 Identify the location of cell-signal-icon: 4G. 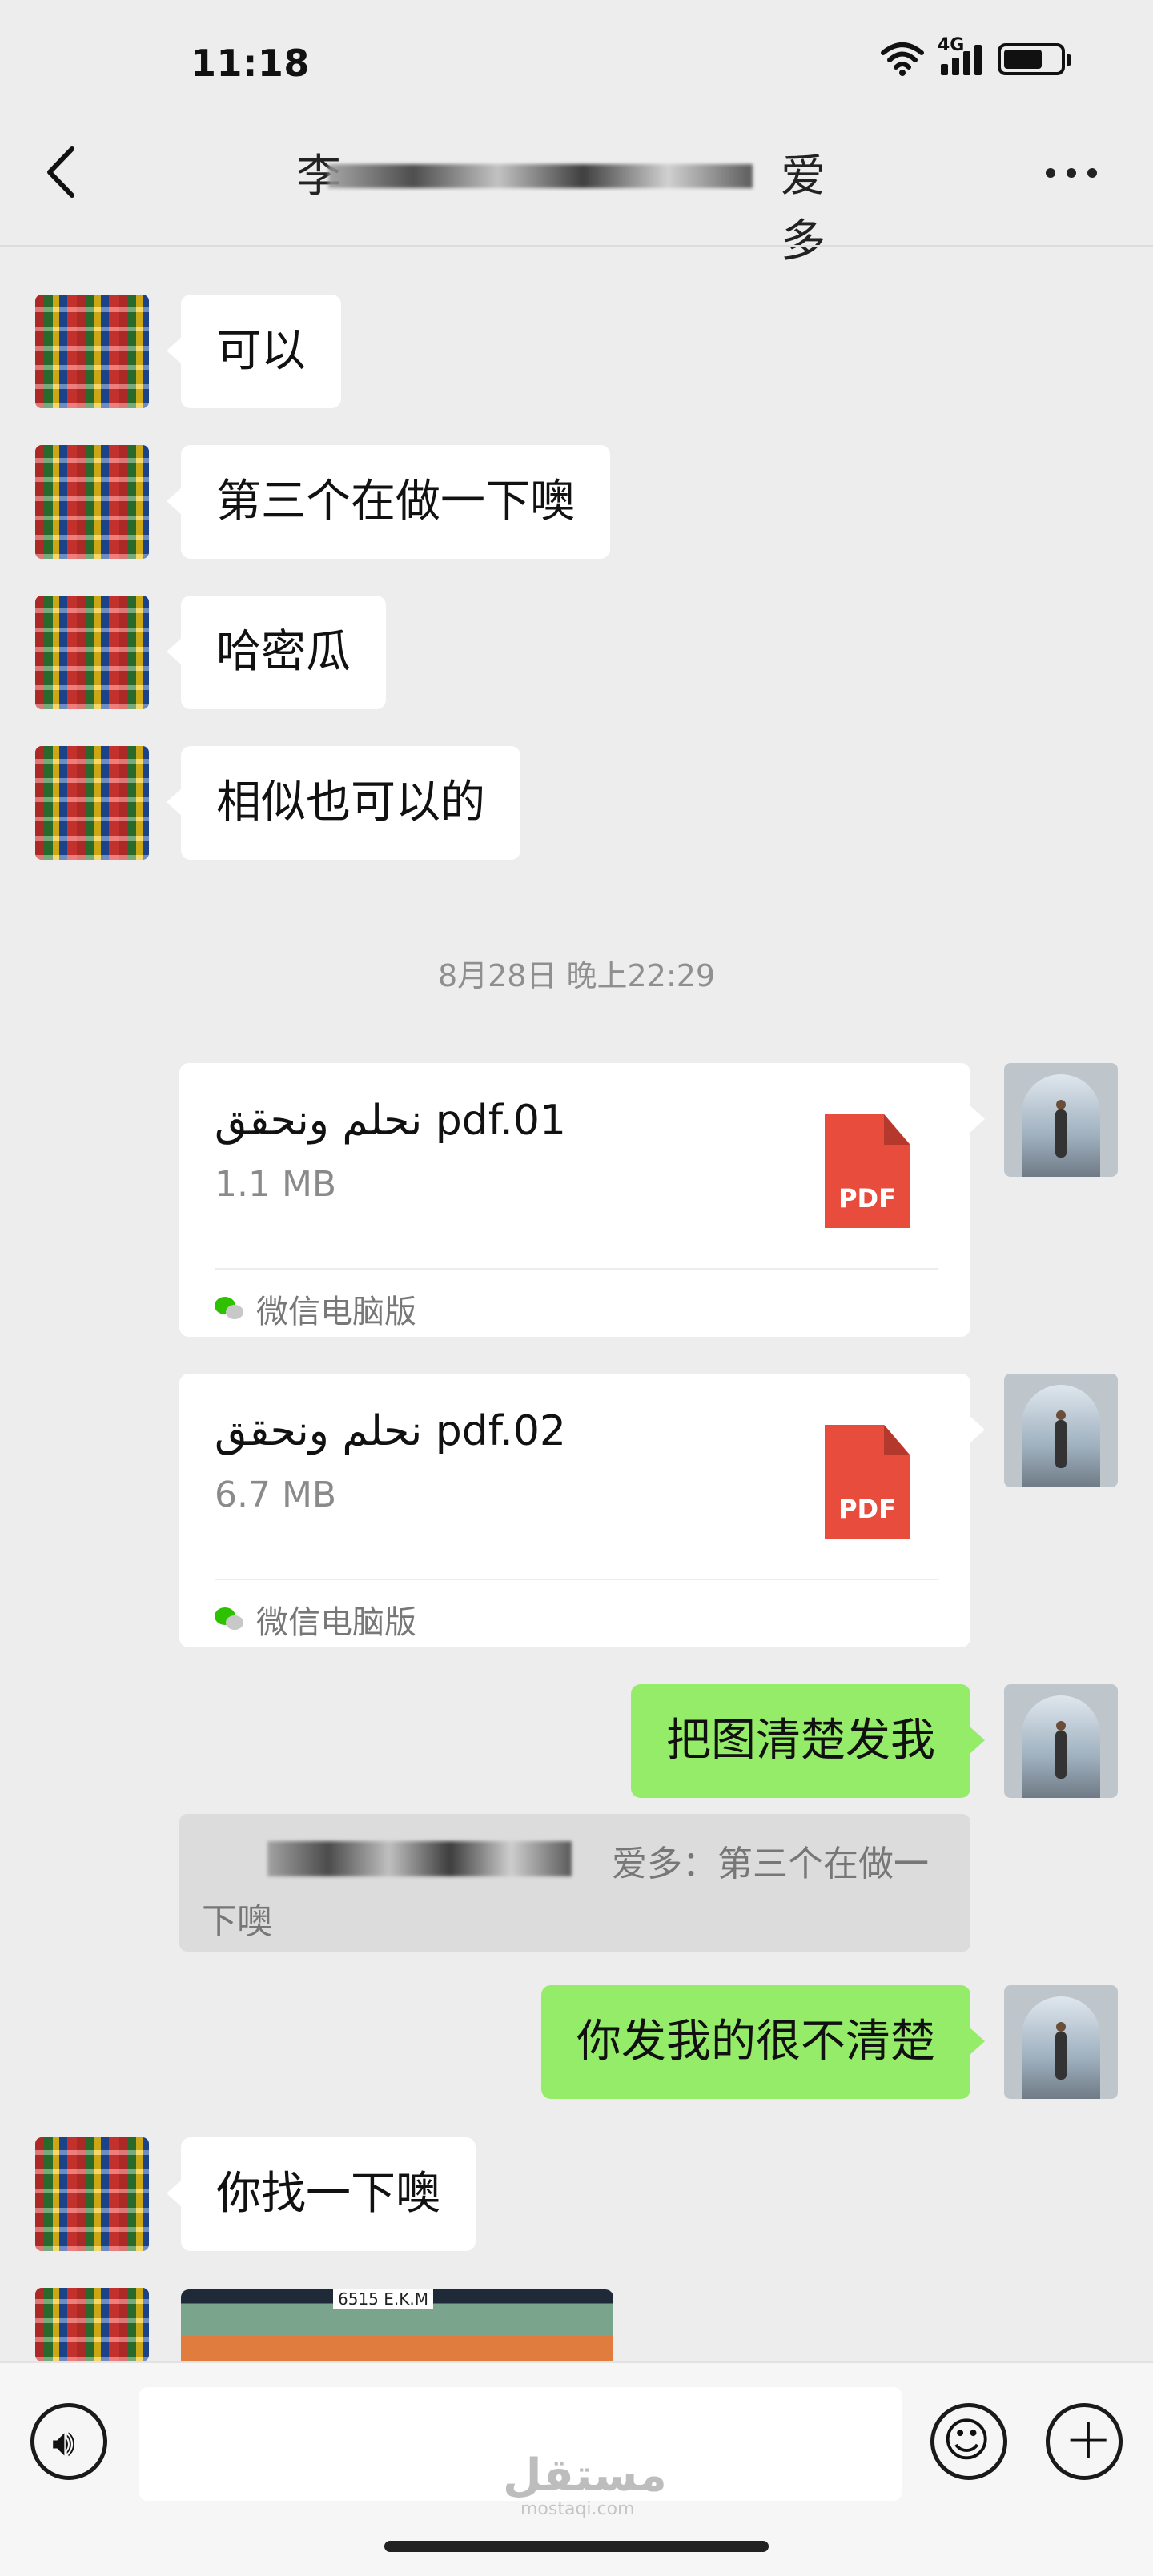
(960, 55).